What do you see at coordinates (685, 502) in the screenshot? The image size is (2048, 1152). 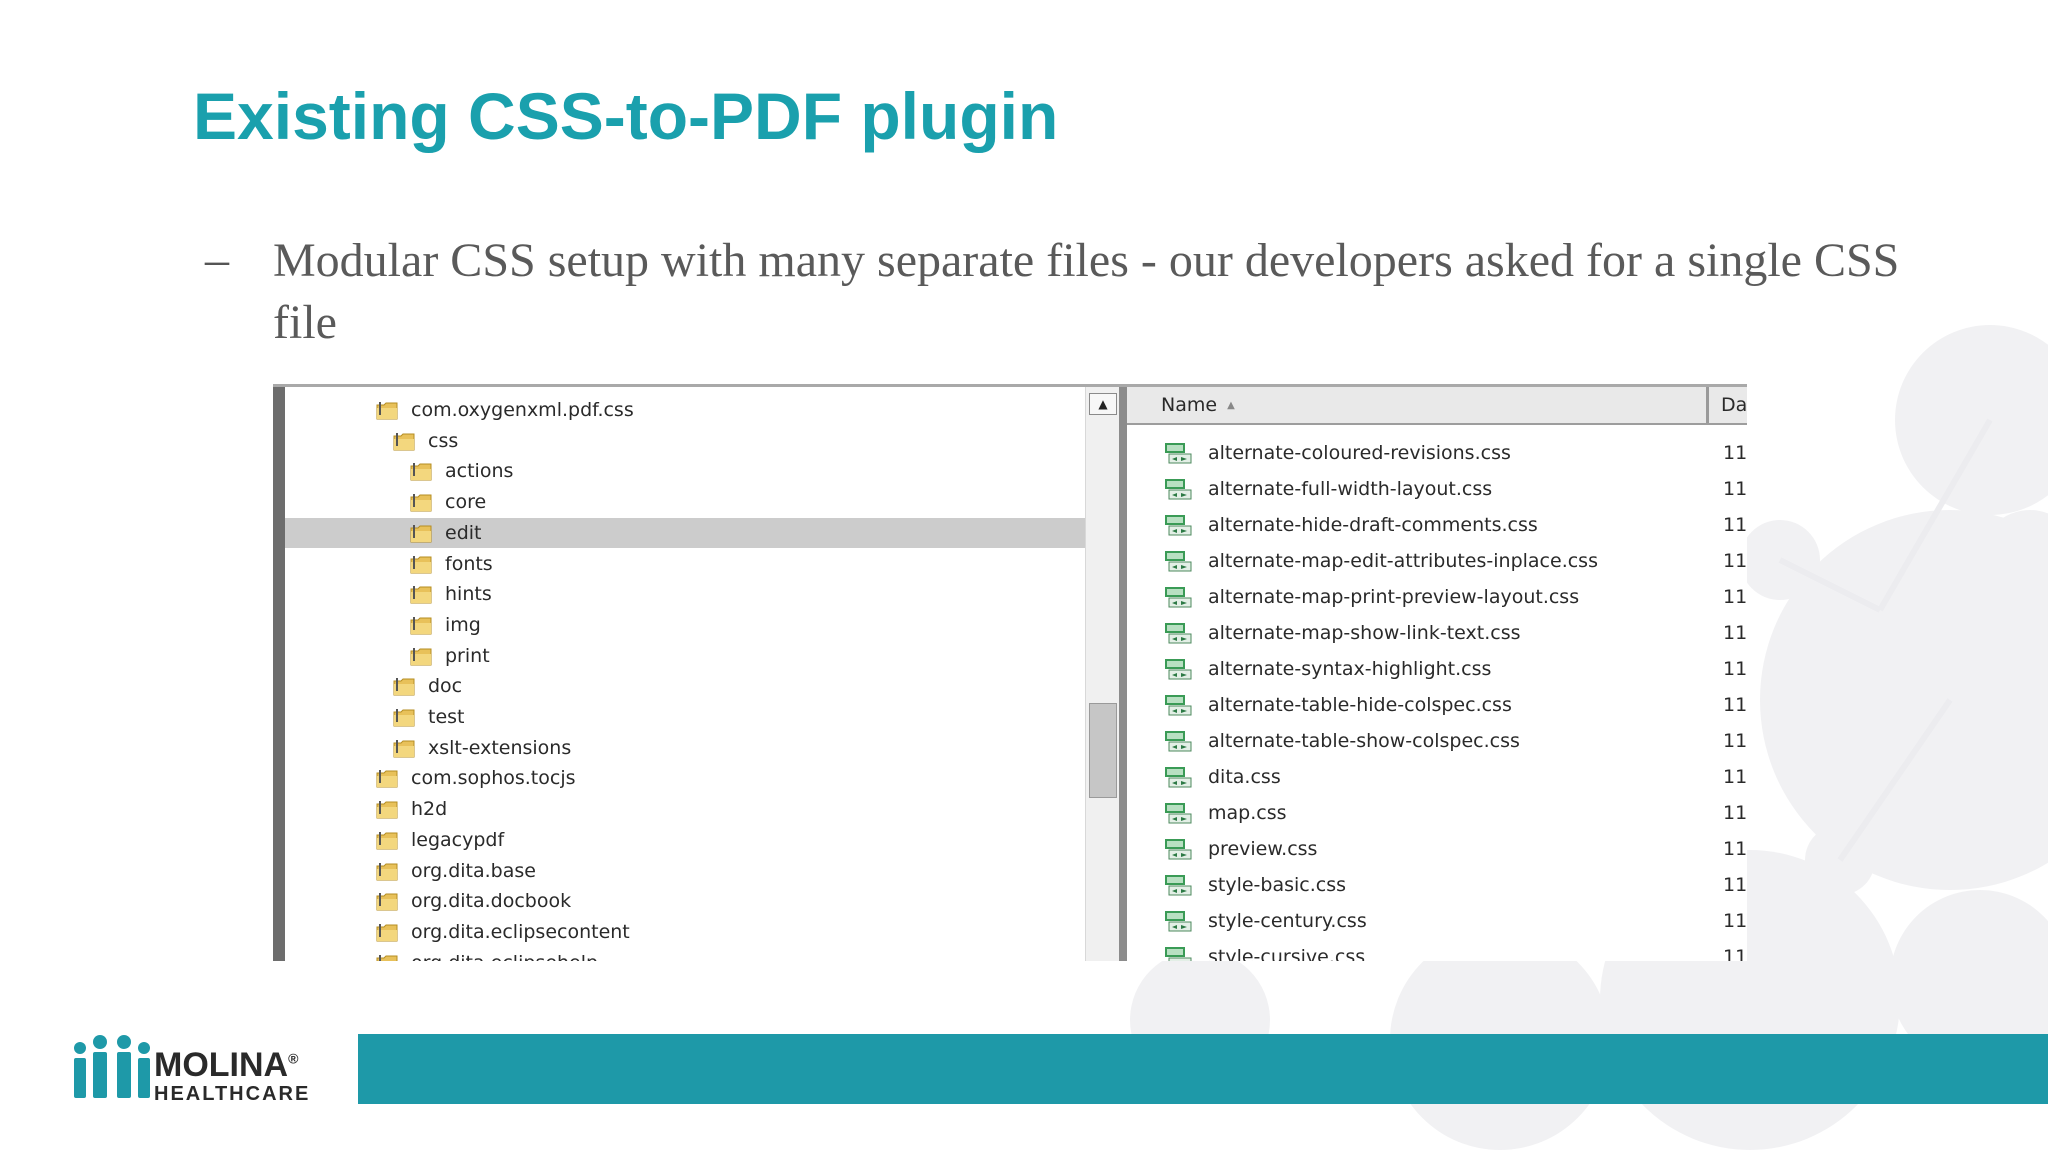 I see `tree-item: core` at bounding box center [685, 502].